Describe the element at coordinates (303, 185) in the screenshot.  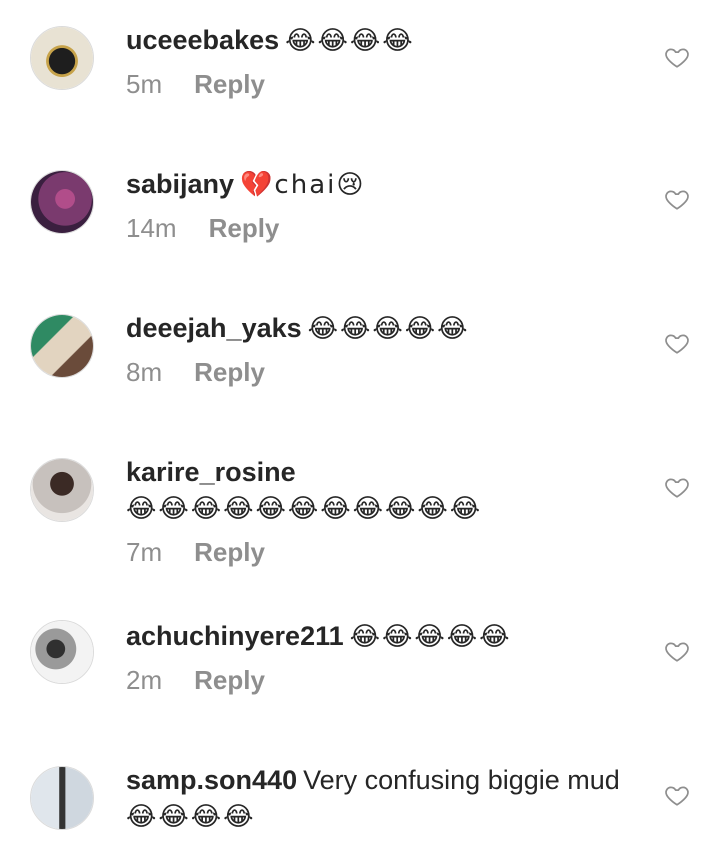
I see `comment-body: 💔chai😢` at that location.